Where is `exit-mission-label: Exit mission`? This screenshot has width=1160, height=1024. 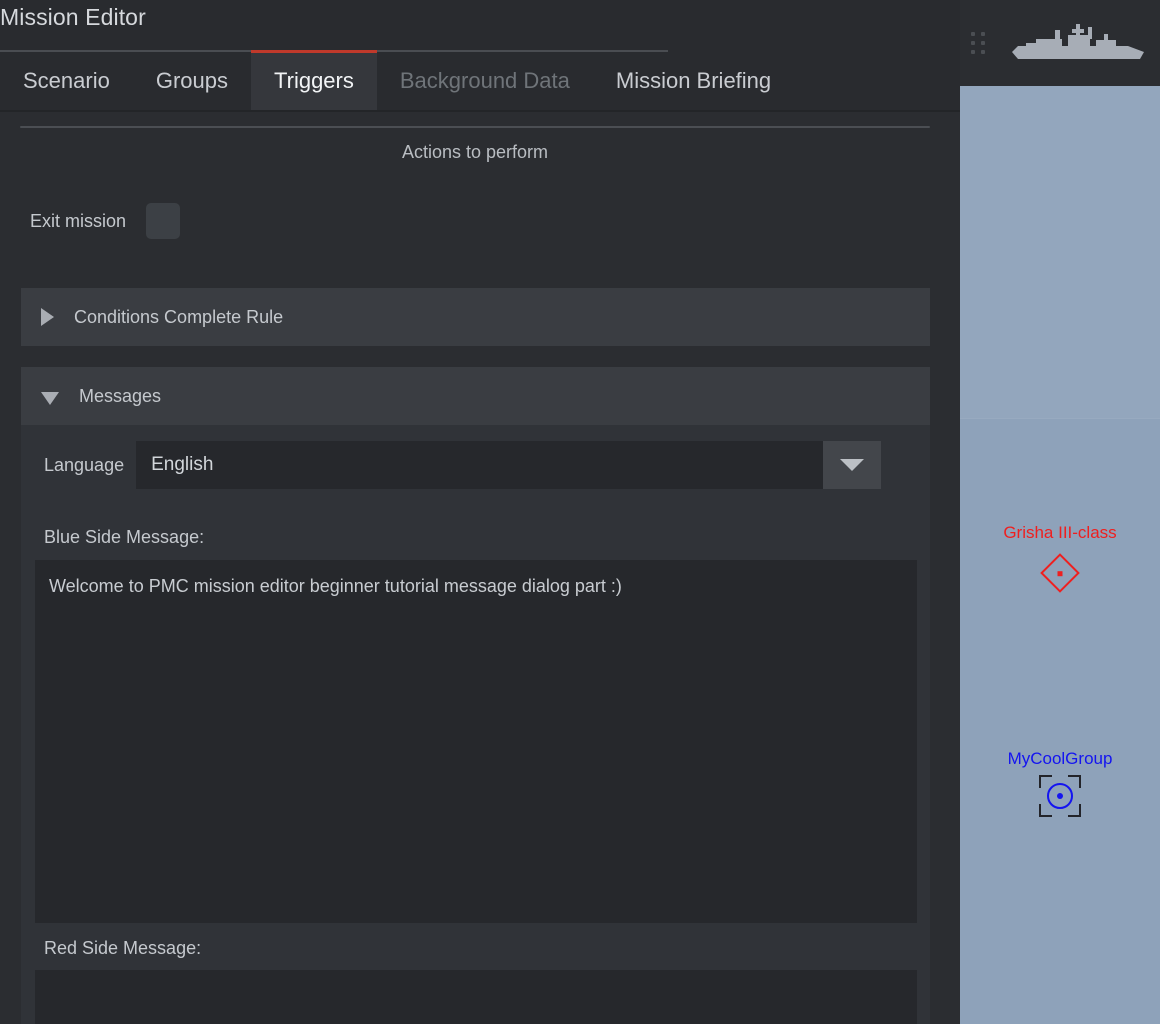 exit-mission-label: Exit mission is located at coordinates (78, 220).